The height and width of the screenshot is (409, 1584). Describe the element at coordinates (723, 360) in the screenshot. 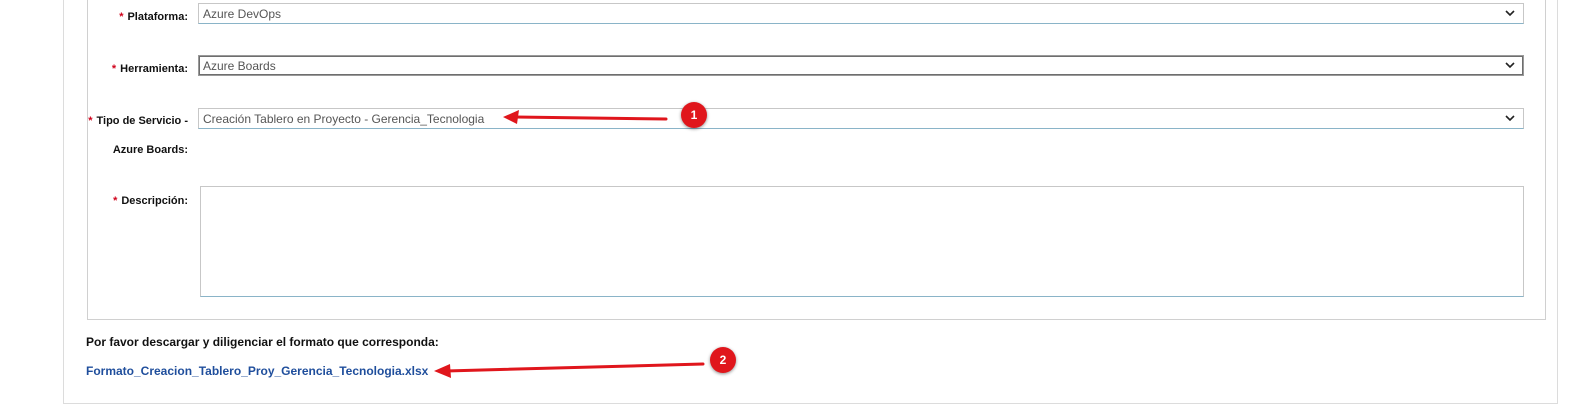

I see `annotation-badge-2: 2` at that location.